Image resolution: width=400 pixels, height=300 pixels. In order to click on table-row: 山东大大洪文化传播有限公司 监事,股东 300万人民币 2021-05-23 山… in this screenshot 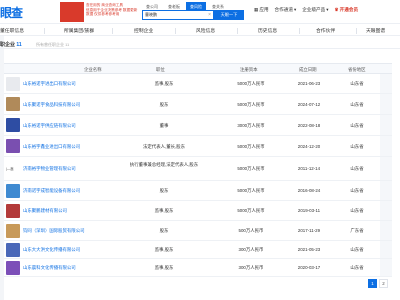, I will do `click(198, 250)`.